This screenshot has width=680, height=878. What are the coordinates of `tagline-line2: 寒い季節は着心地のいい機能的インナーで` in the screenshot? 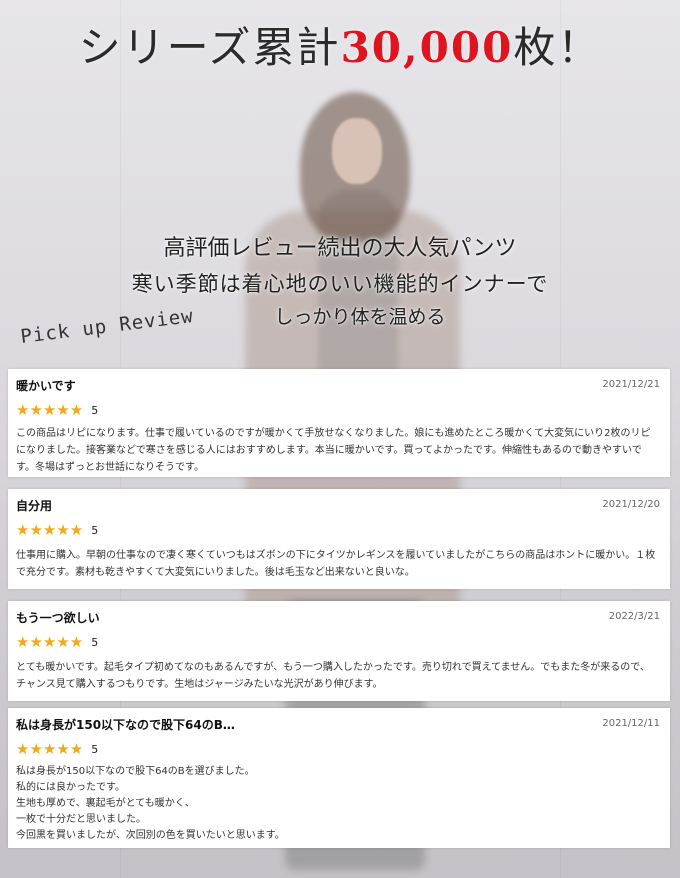 It's located at (340, 284).